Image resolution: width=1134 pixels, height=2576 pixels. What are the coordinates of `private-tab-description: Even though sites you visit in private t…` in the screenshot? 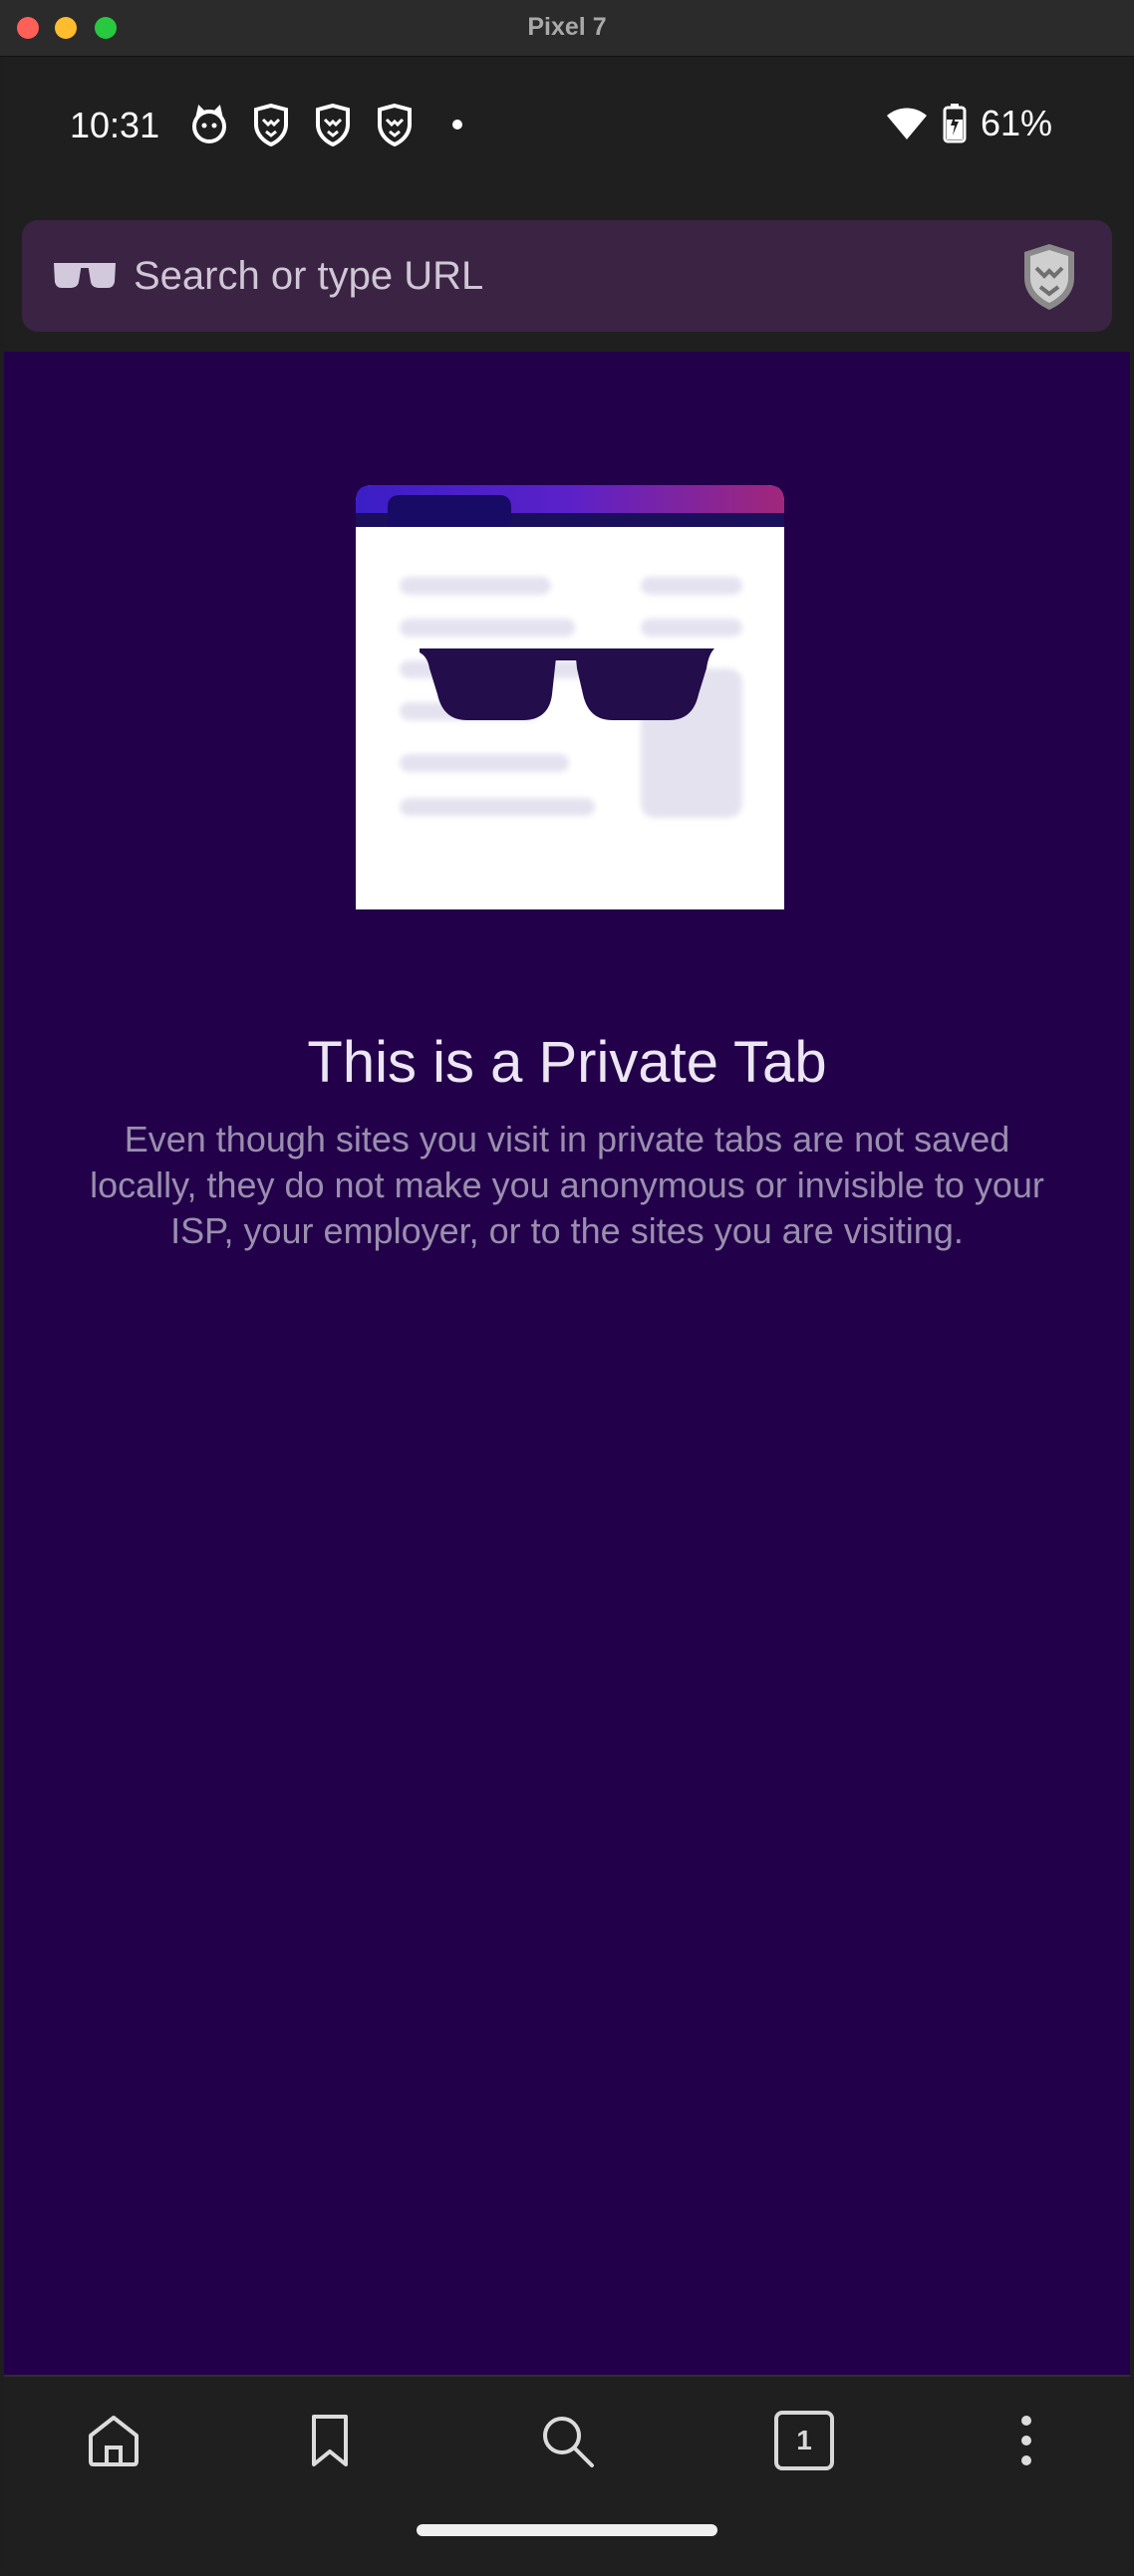 It's located at (567, 1185).